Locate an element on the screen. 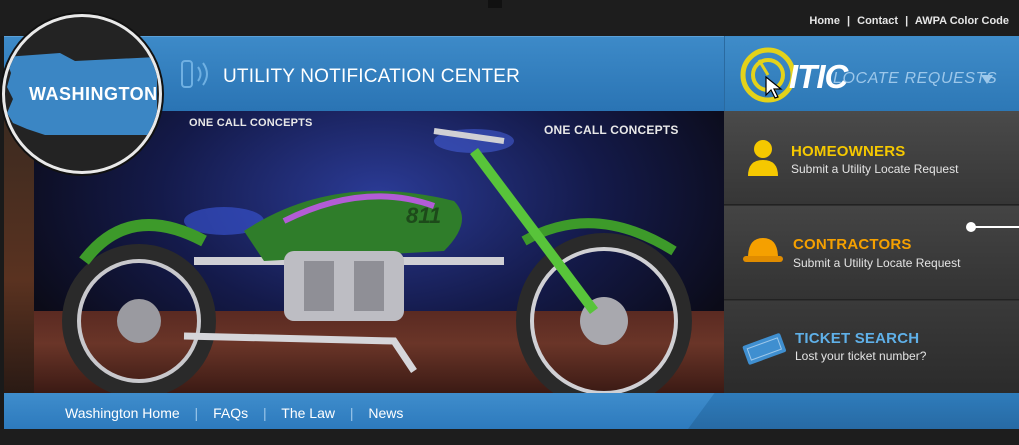 The height and width of the screenshot is (445, 1019). washington-logo: WASHINGTON is located at coordinates (82, 94).